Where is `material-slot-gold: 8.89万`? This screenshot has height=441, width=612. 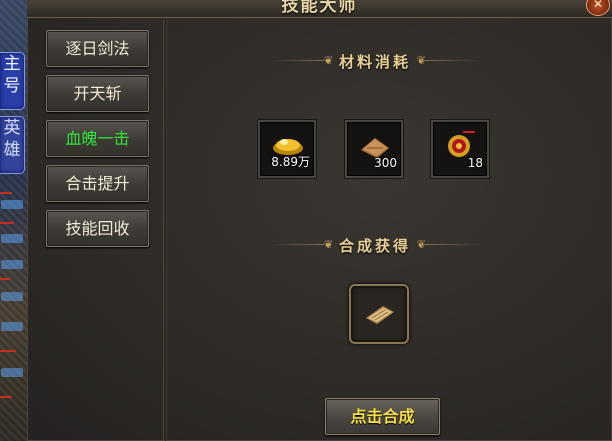 material-slot-gold: 8.89万 is located at coordinates (287, 149).